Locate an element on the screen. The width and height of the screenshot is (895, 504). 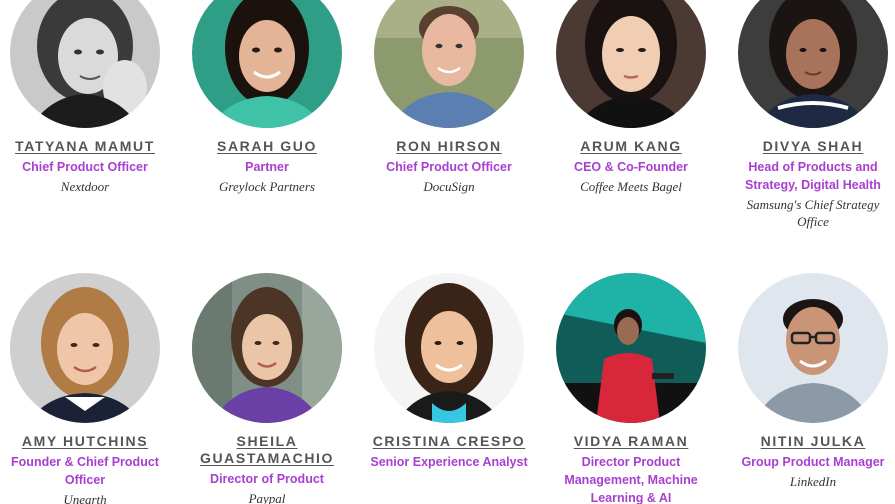
speaker-name: DIVYA SHAH is located at coordinates (808, 146).